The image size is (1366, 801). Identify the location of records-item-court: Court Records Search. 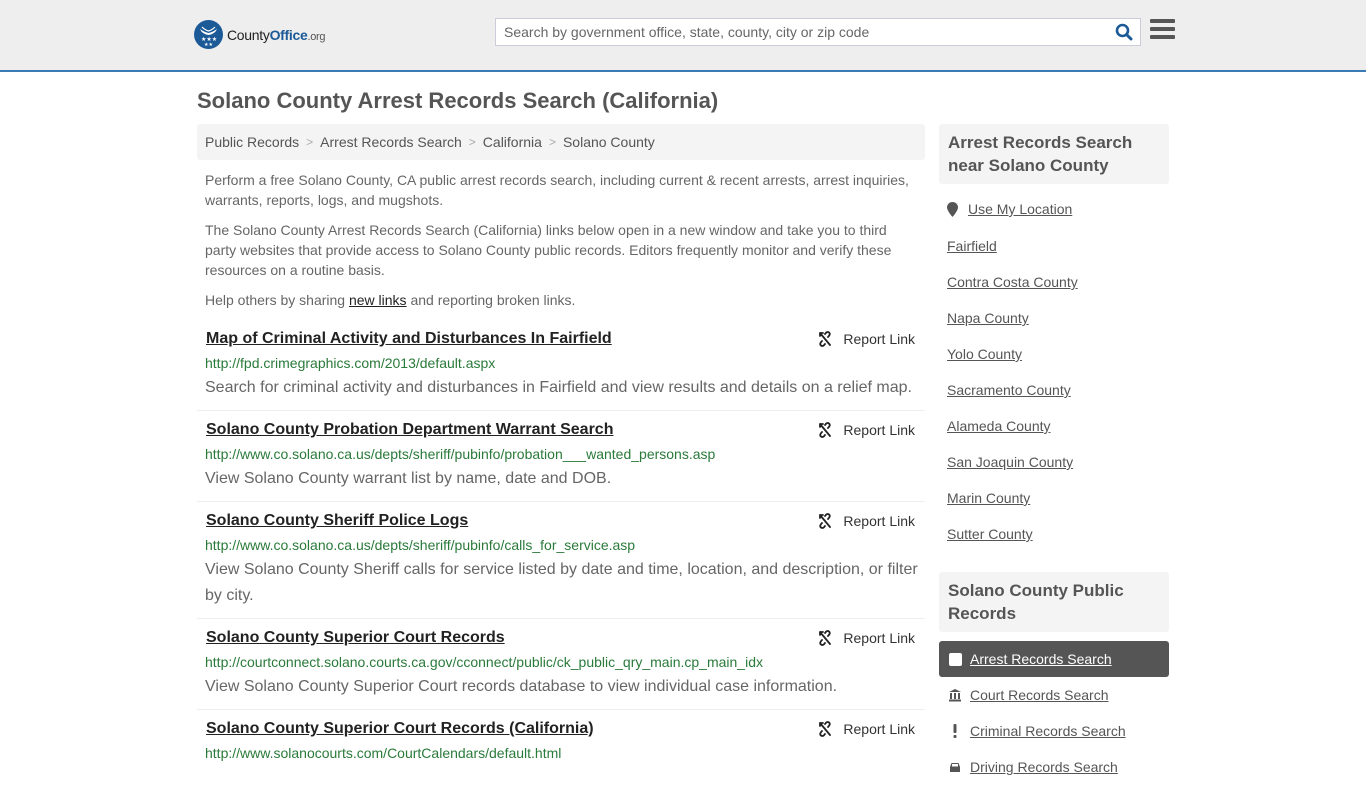
(1054, 695).